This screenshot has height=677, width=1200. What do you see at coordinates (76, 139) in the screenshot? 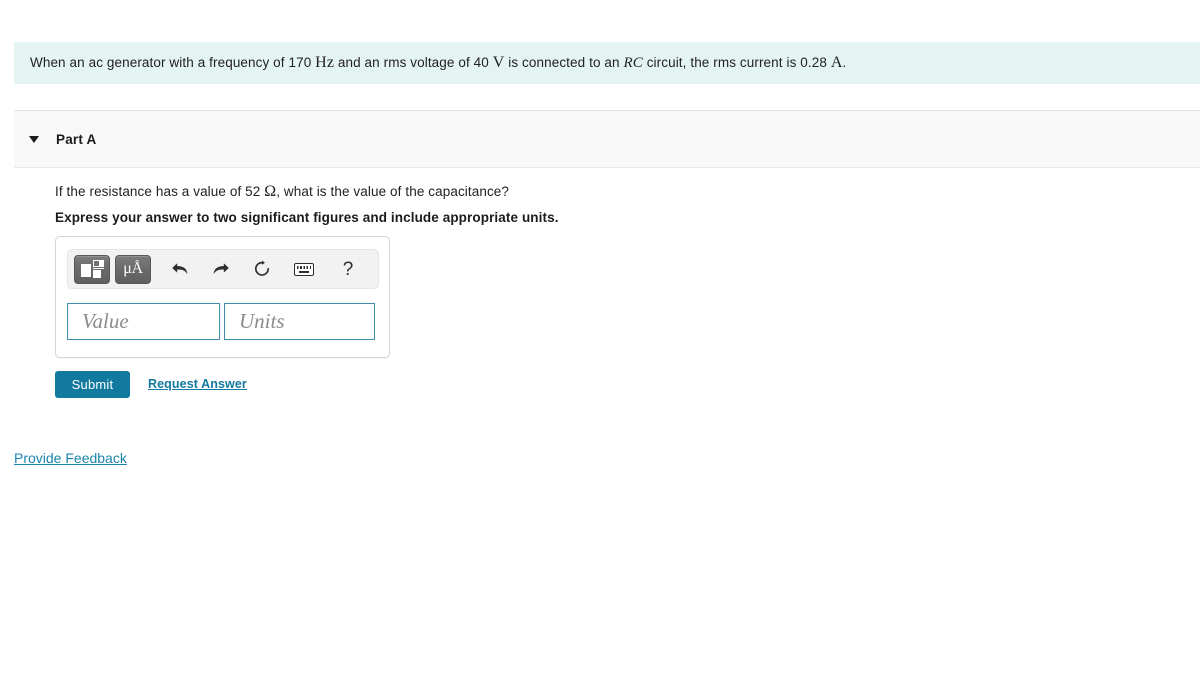
I see `part-title: Part A` at bounding box center [76, 139].